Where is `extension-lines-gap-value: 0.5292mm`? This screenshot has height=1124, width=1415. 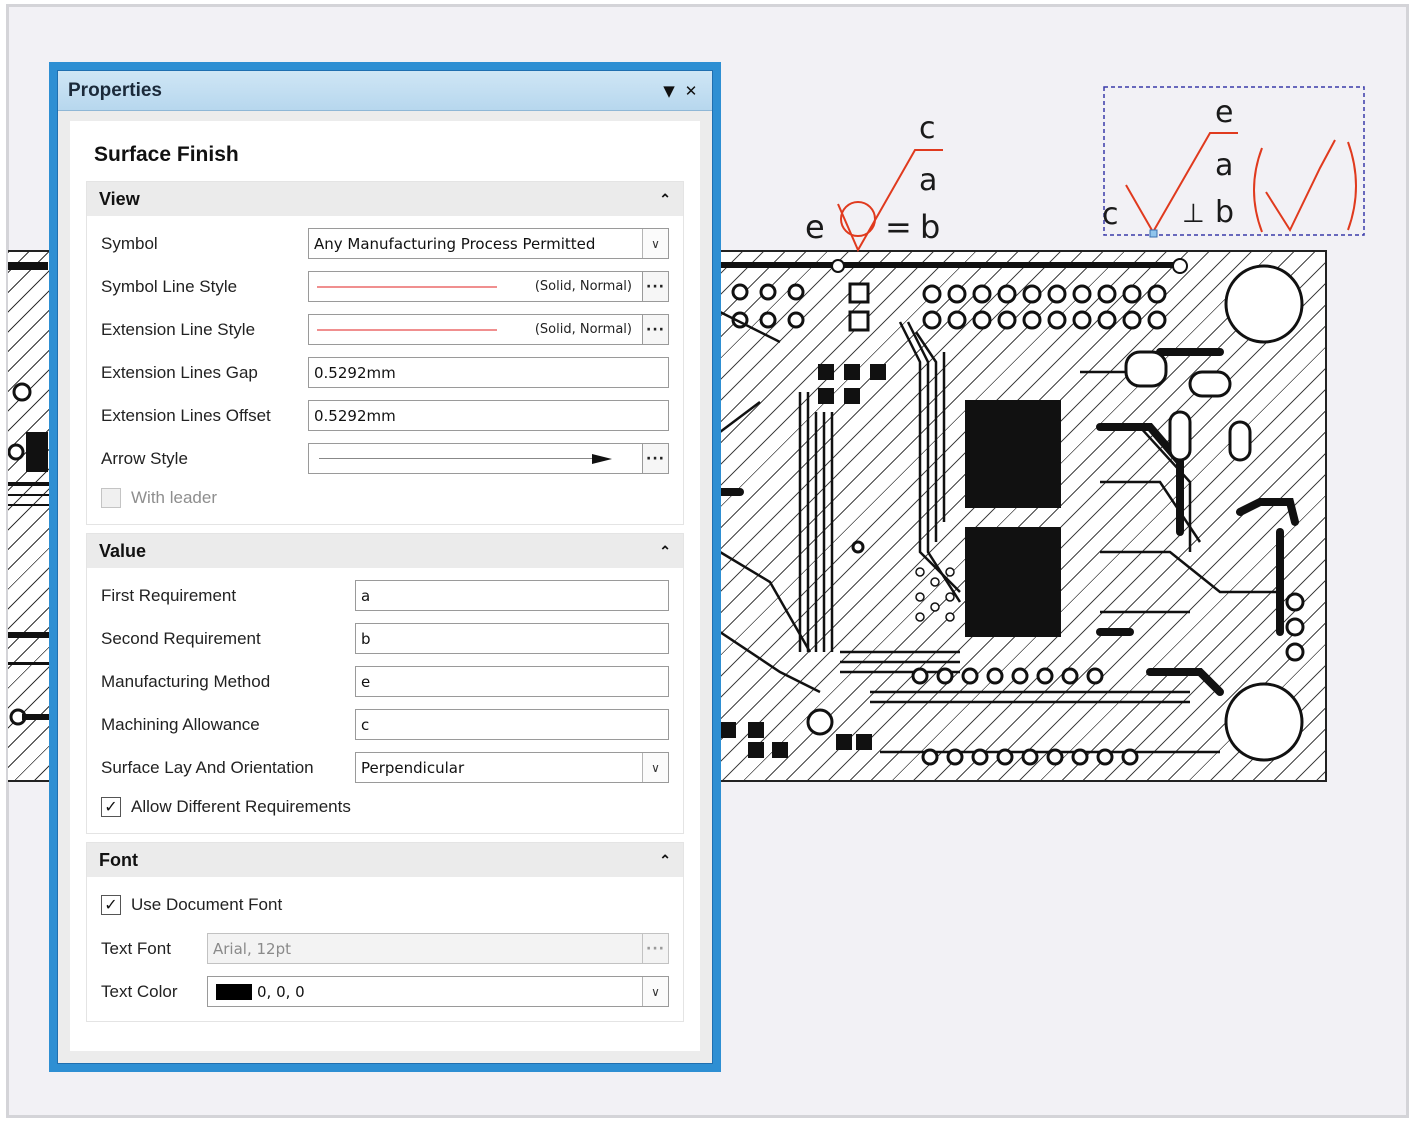 extension-lines-gap-value: 0.5292mm is located at coordinates (355, 372).